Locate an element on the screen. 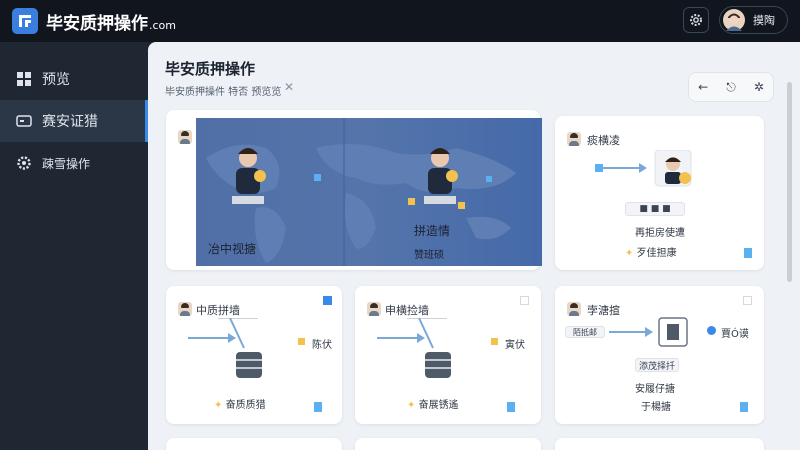 Image resolution: width=800 pixels, height=450 pixels. card-line-1: 再拒房使遭 is located at coordinates (660, 233).